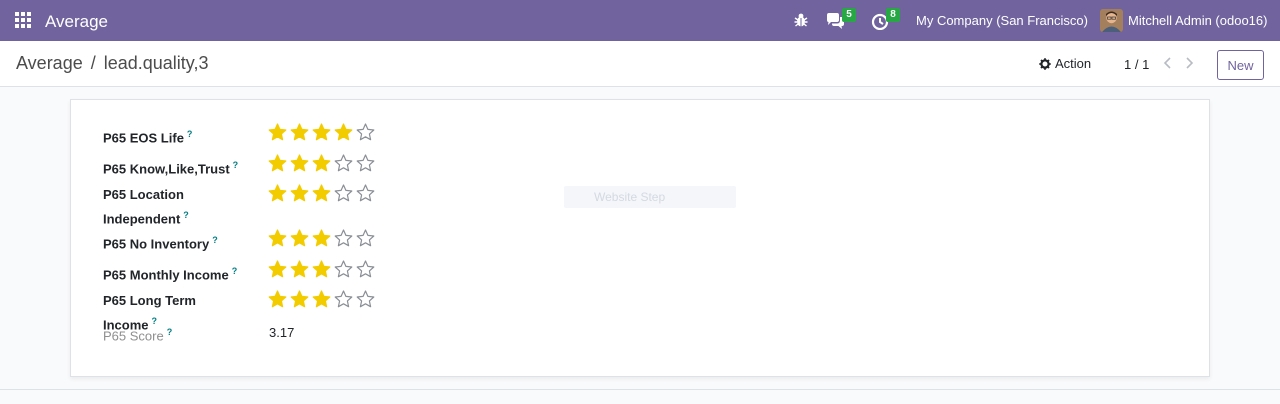  Describe the element at coordinates (1002, 20) in the screenshot. I see `company-switcher: My Company (San Francisco)` at that location.